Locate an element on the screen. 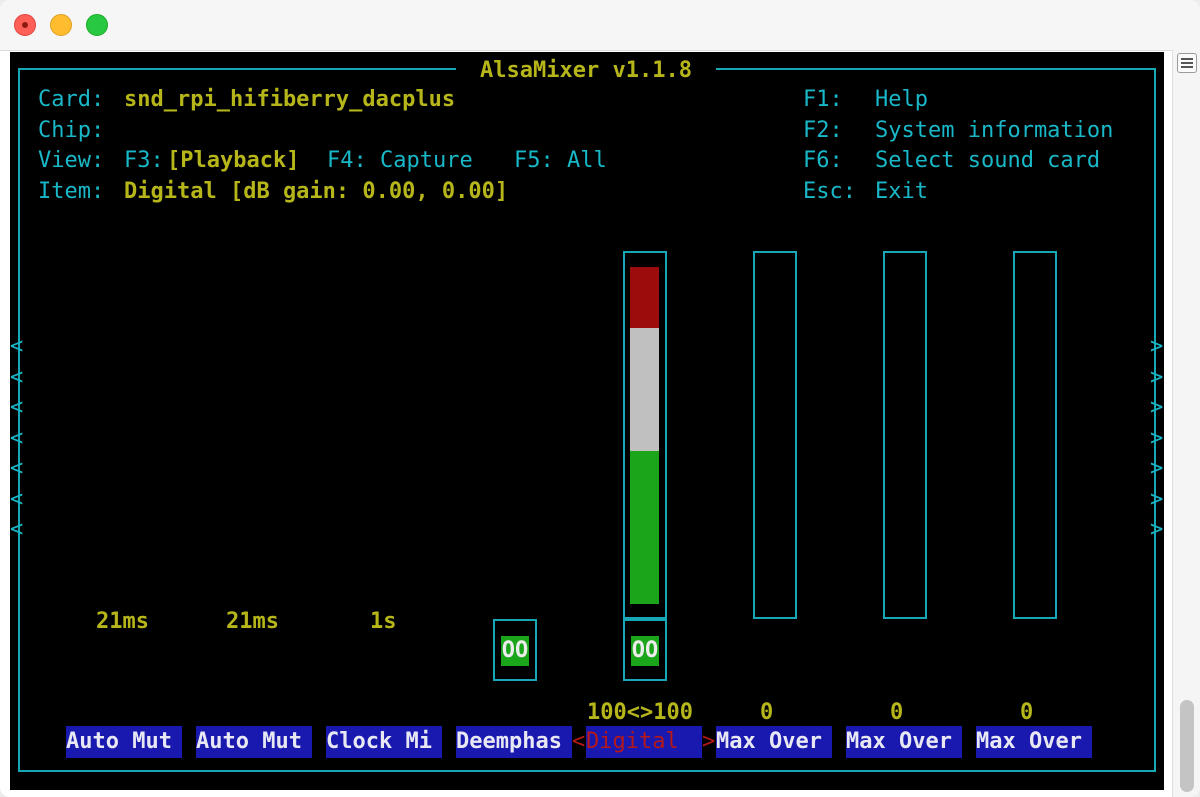  selection-left-arrow: < is located at coordinates (579, 741).